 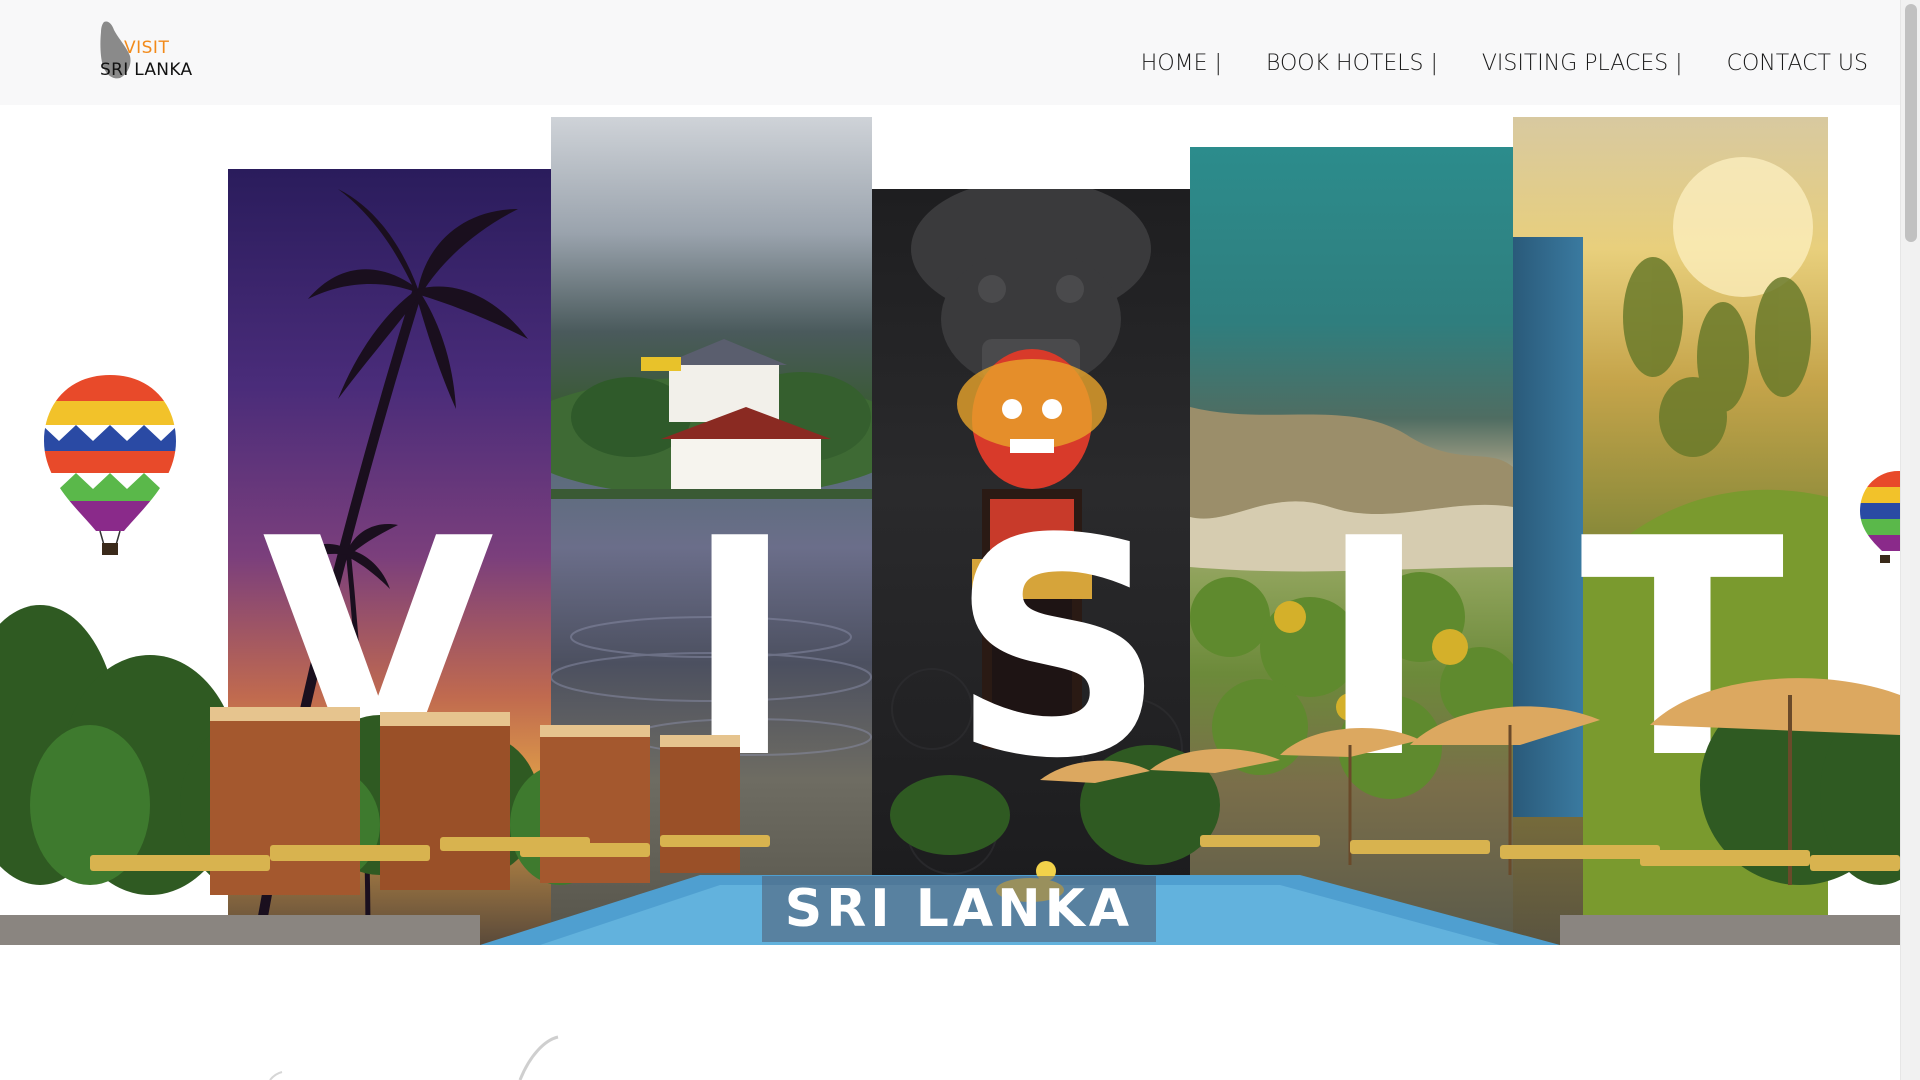 I want to click on page-scrollbar, so click(x=1910, y=540).